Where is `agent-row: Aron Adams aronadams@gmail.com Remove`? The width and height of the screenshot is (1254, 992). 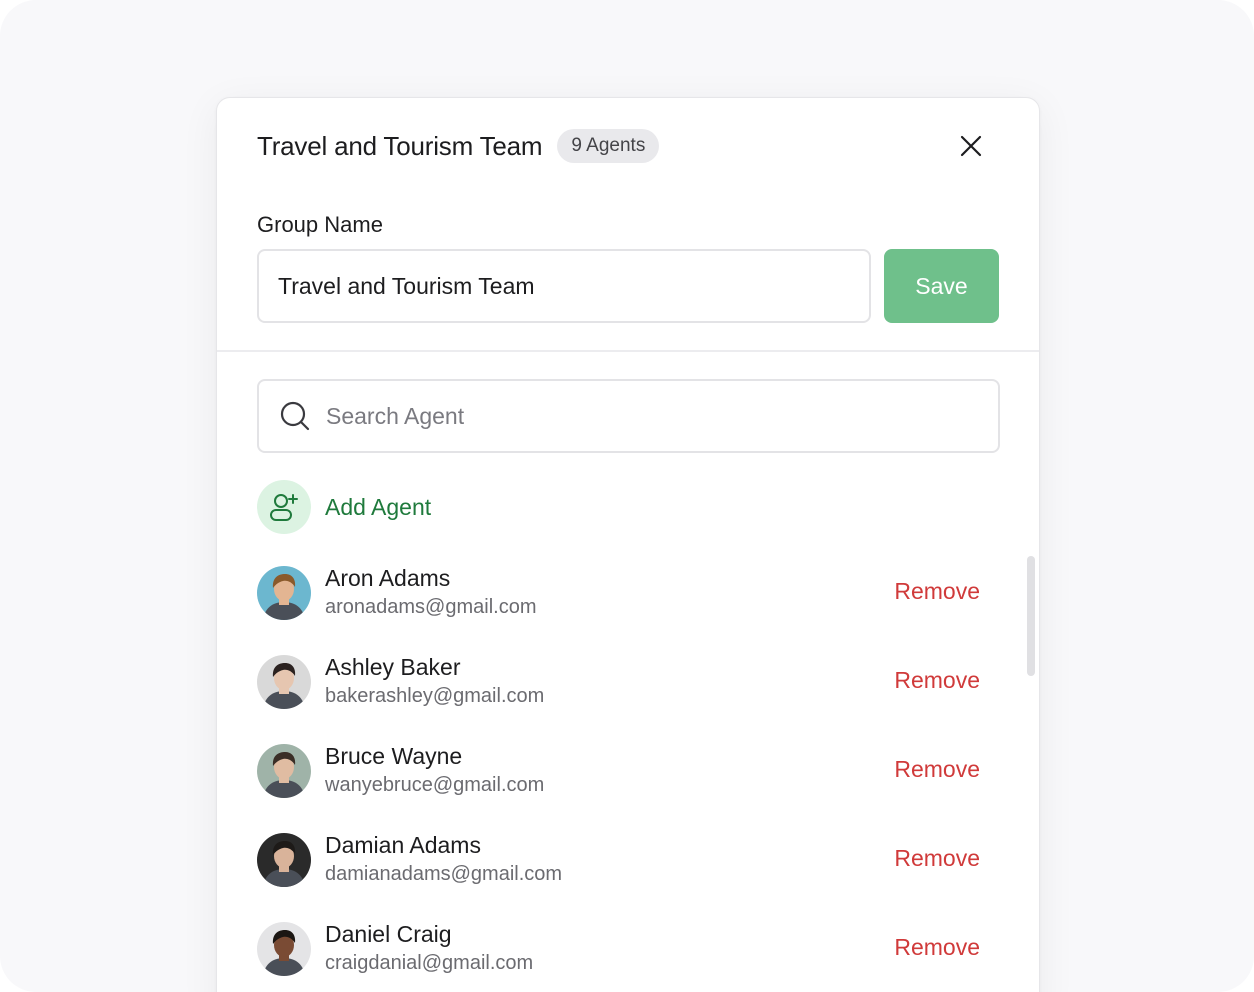 agent-row: Aron Adams aronadams@gmail.com Remove is located at coordinates (629, 608).